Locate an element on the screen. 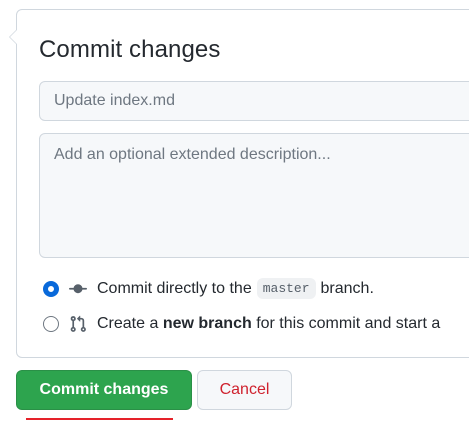 This screenshot has height=429, width=469. commit-direct-option: Commit directly to the master branch. is located at coordinates (208, 288).